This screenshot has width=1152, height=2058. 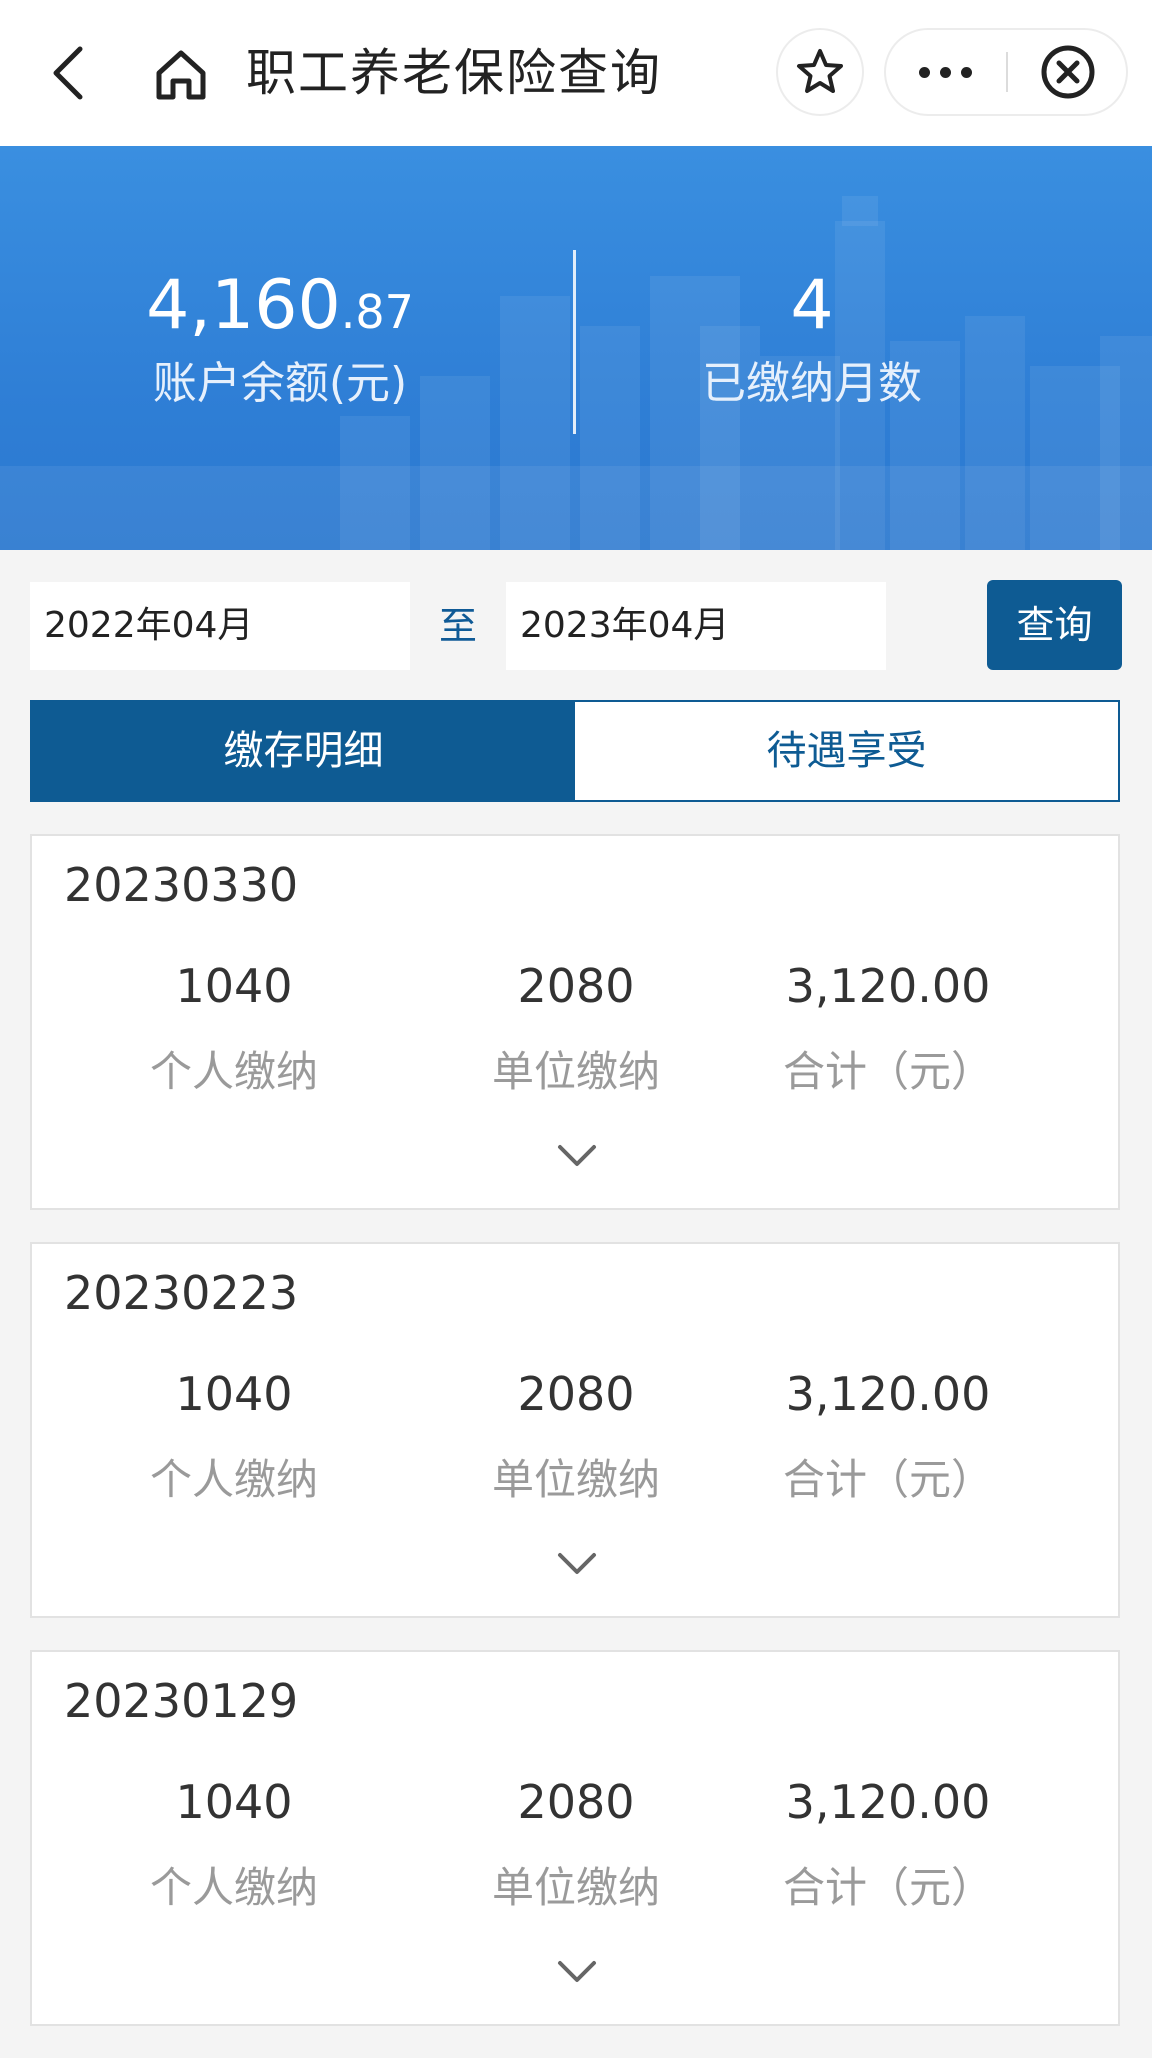 I want to click on start-date-field: 2022年04月, so click(x=220, y=626).